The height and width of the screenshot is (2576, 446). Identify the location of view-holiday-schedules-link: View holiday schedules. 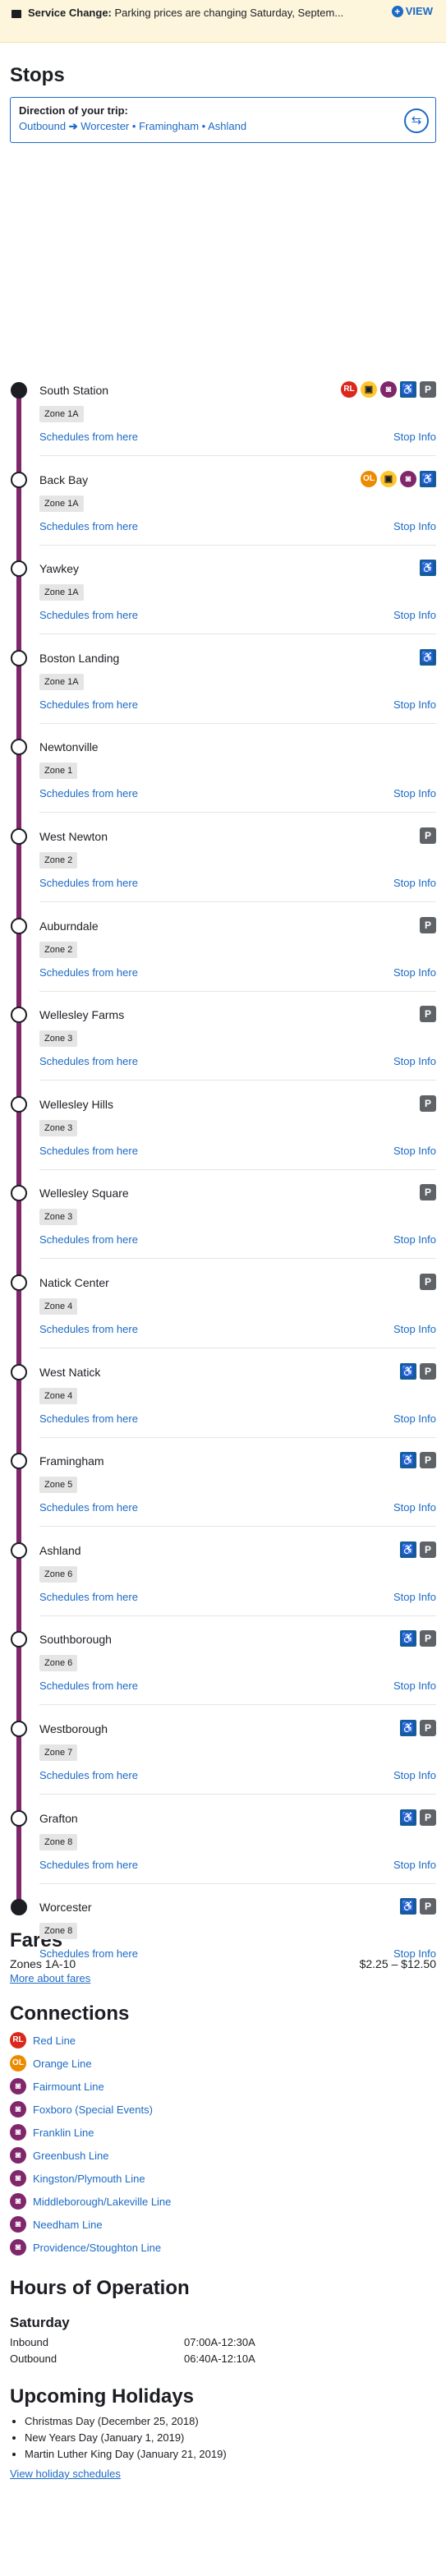
(223, 2474).